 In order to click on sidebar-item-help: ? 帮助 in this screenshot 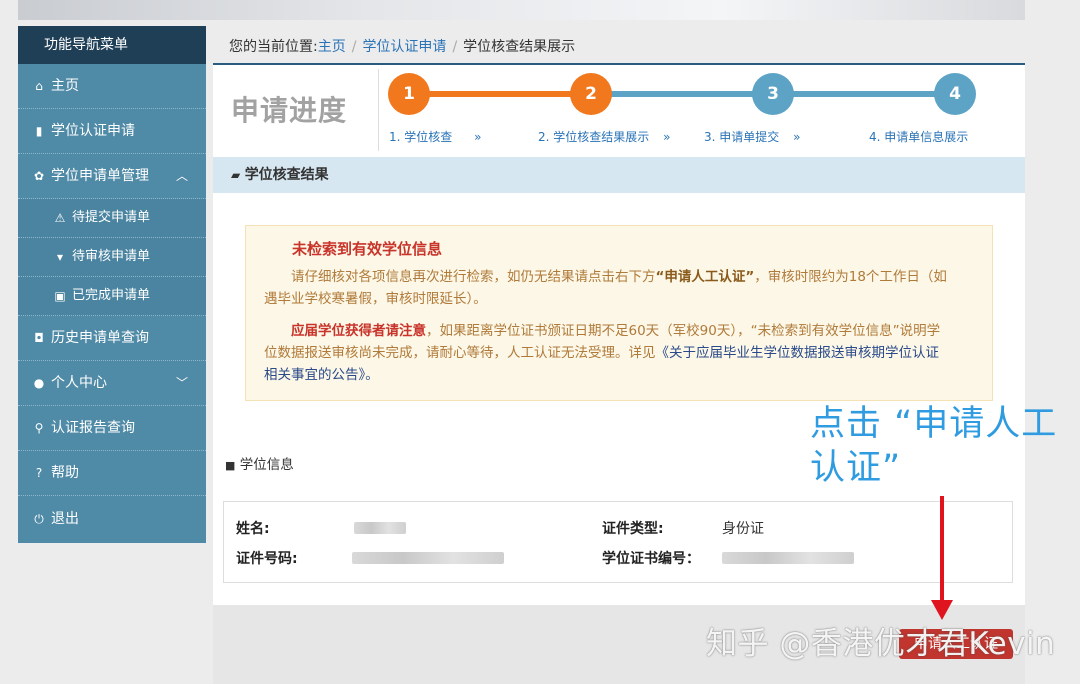, I will do `click(112, 473)`.